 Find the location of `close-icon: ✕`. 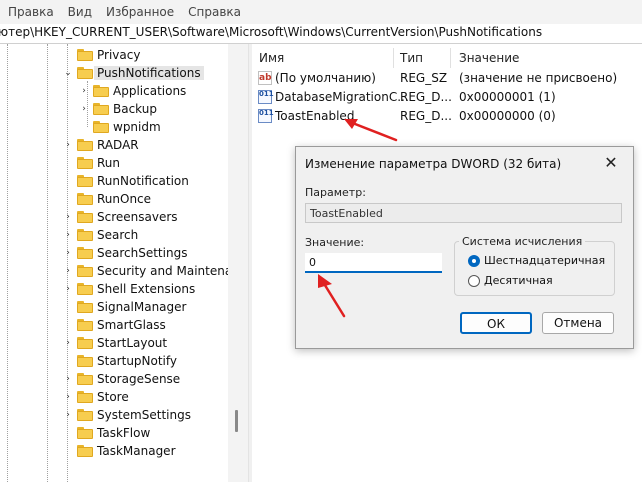

close-icon: ✕ is located at coordinates (611, 163).